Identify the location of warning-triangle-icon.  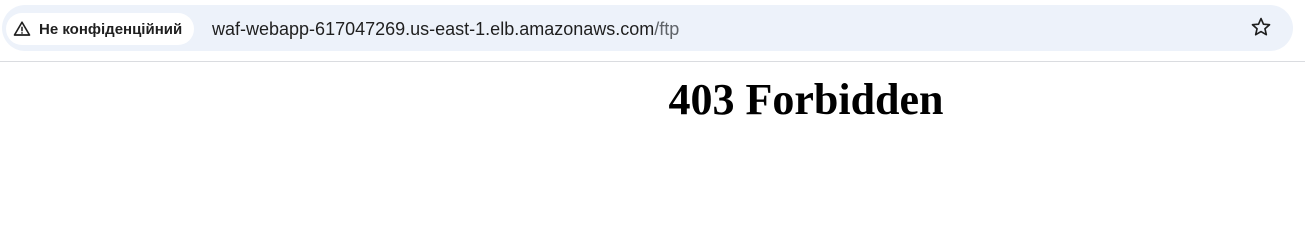
(22, 29).